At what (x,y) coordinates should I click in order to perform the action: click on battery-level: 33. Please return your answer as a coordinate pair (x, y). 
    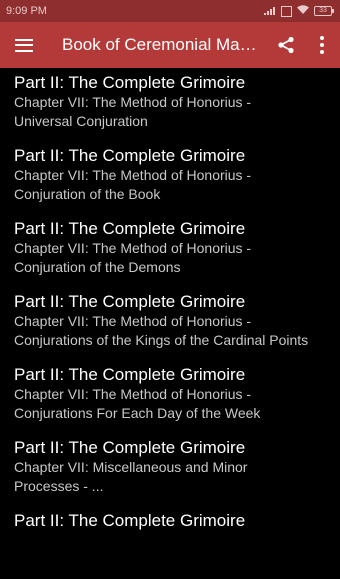
    Looking at the image, I should click on (323, 10).